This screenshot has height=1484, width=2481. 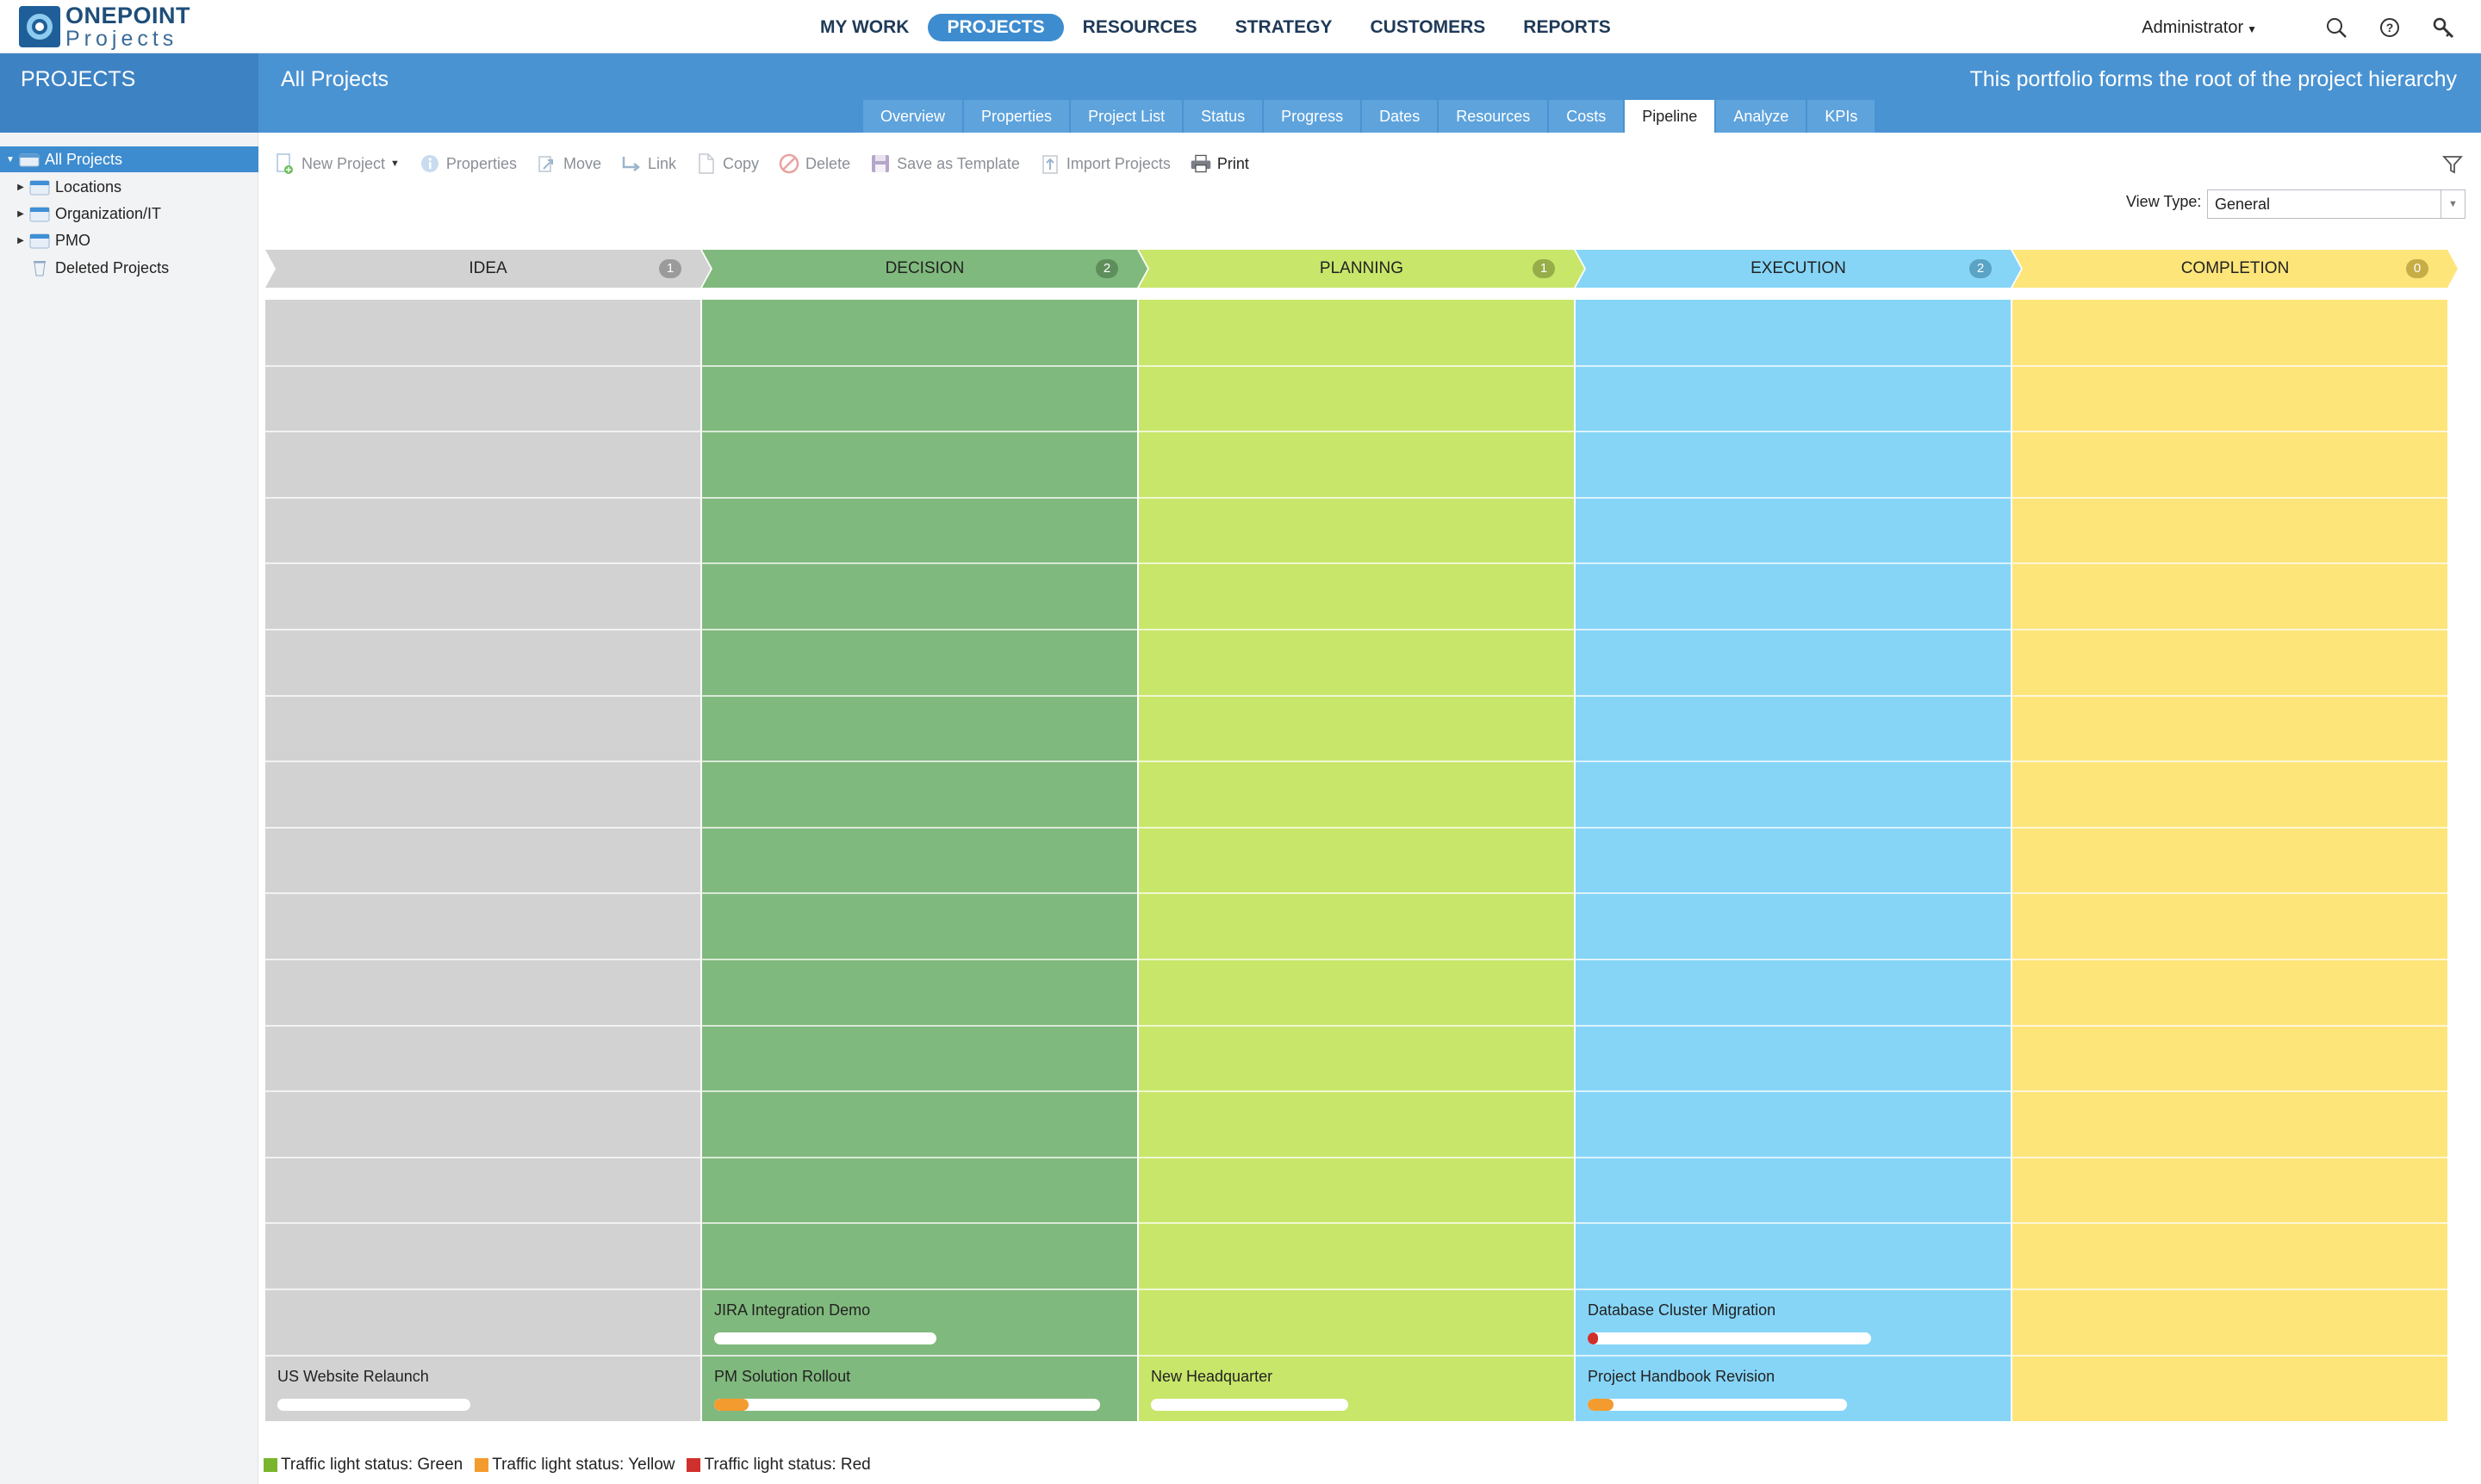 What do you see at coordinates (1400, 116) in the screenshot?
I see `tab-dates: Dates` at bounding box center [1400, 116].